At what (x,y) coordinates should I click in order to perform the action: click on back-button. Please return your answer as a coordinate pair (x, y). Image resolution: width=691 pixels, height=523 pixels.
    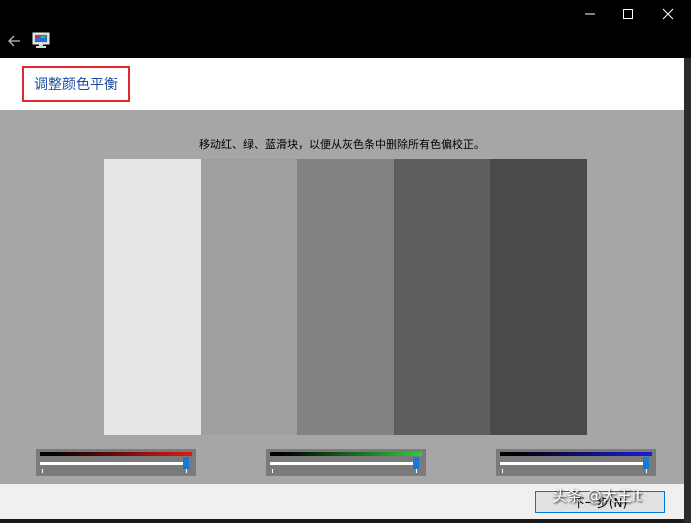
    Looking at the image, I should click on (14, 41).